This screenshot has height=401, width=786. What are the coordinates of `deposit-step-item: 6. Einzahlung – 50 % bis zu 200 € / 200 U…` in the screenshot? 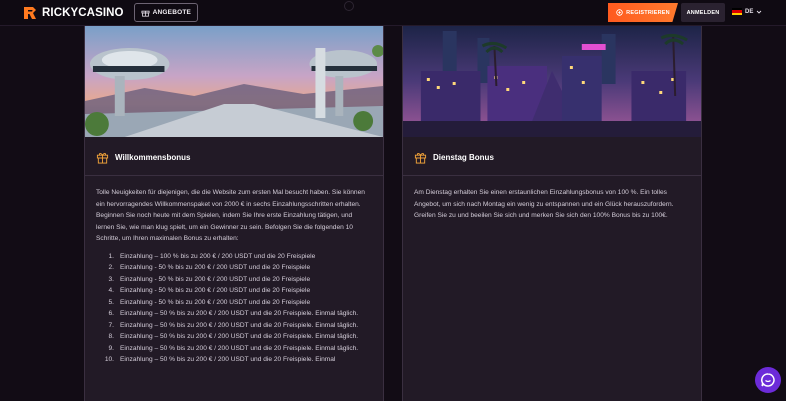 It's located at (238, 314).